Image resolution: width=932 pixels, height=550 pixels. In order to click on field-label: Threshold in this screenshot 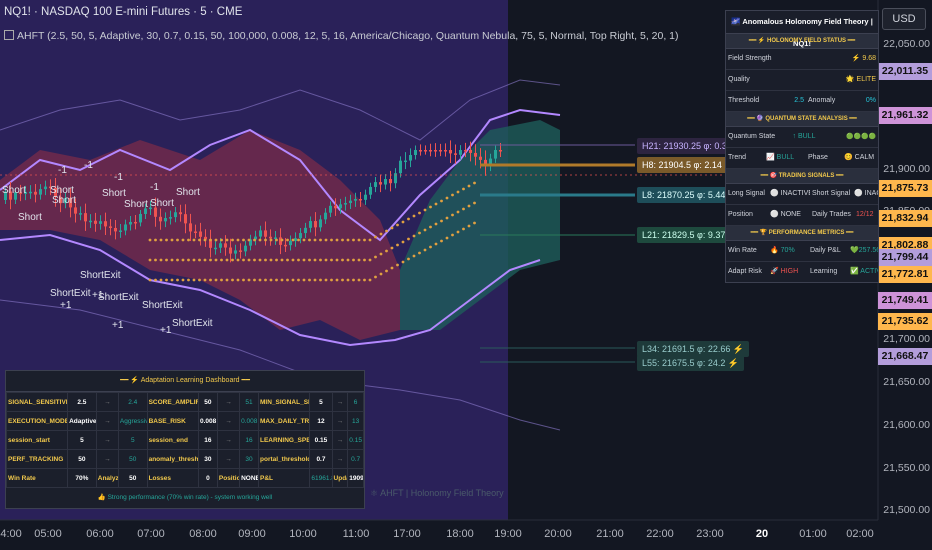, I will do `click(744, 100)`.